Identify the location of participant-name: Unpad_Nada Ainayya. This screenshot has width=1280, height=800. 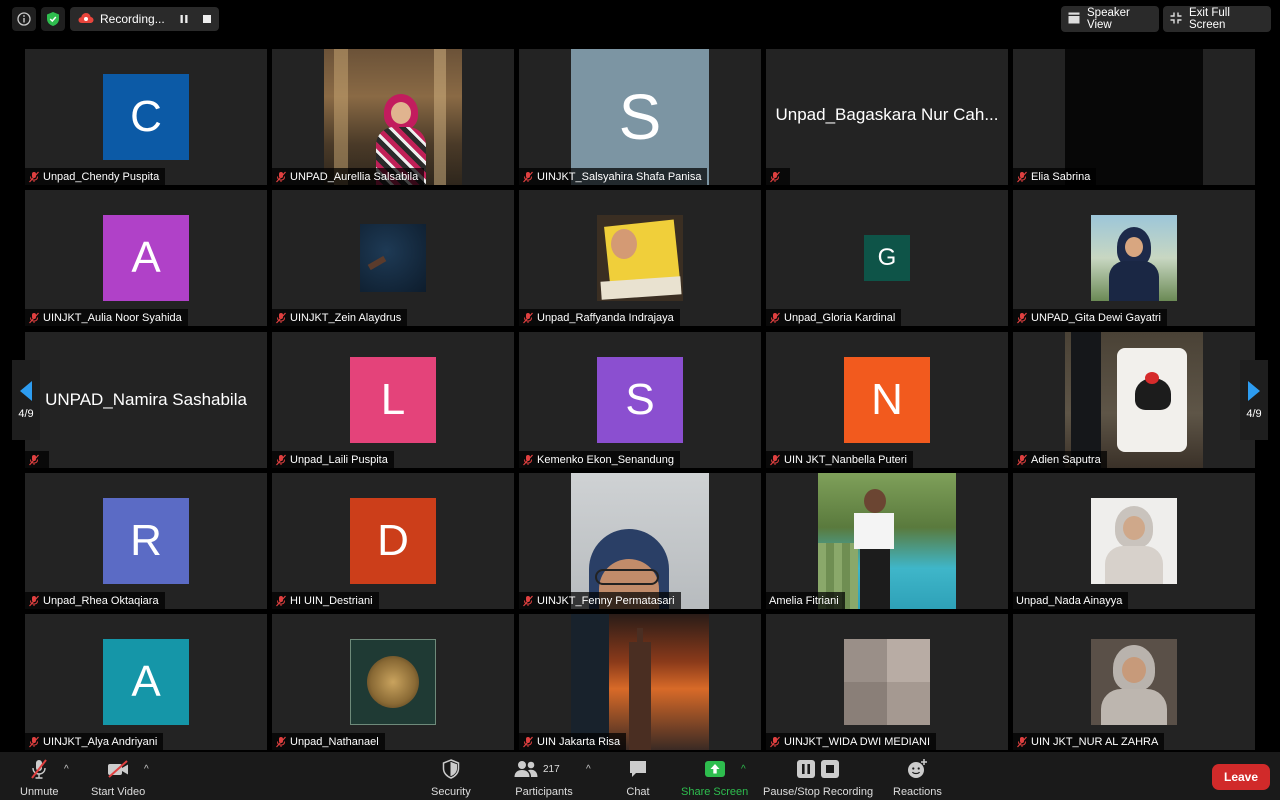
(1069, 600).